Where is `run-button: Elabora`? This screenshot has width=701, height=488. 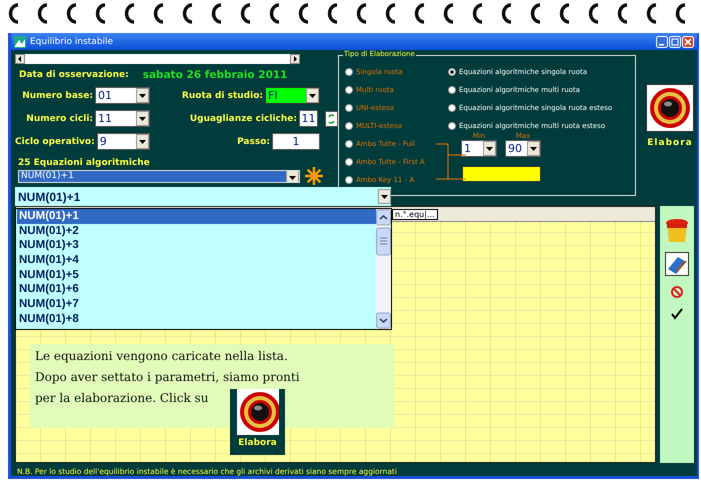
run-button: Elabora is located at coordinates (257, 422).